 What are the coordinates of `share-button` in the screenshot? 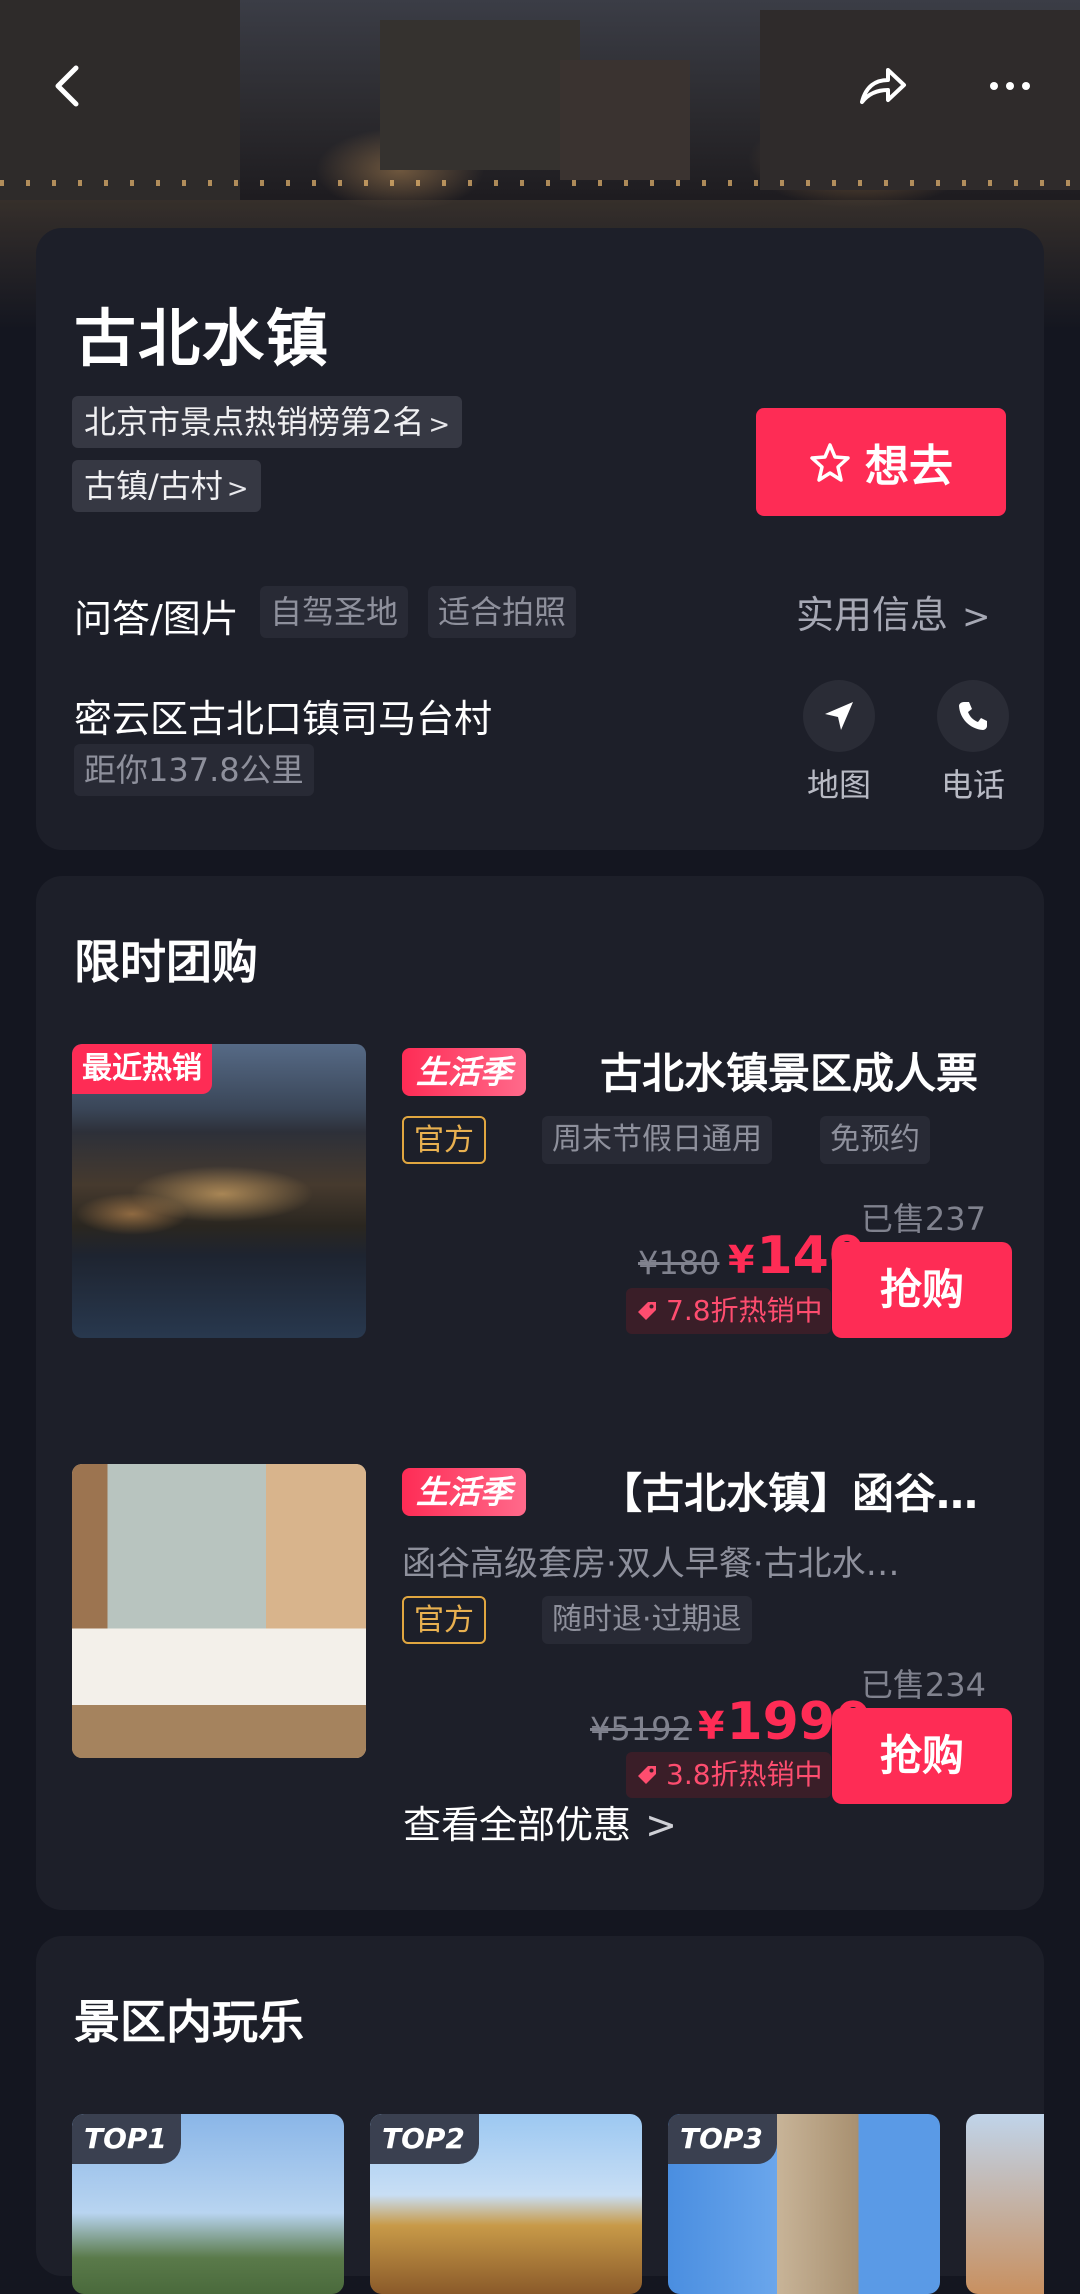 It's located at (882, 86).